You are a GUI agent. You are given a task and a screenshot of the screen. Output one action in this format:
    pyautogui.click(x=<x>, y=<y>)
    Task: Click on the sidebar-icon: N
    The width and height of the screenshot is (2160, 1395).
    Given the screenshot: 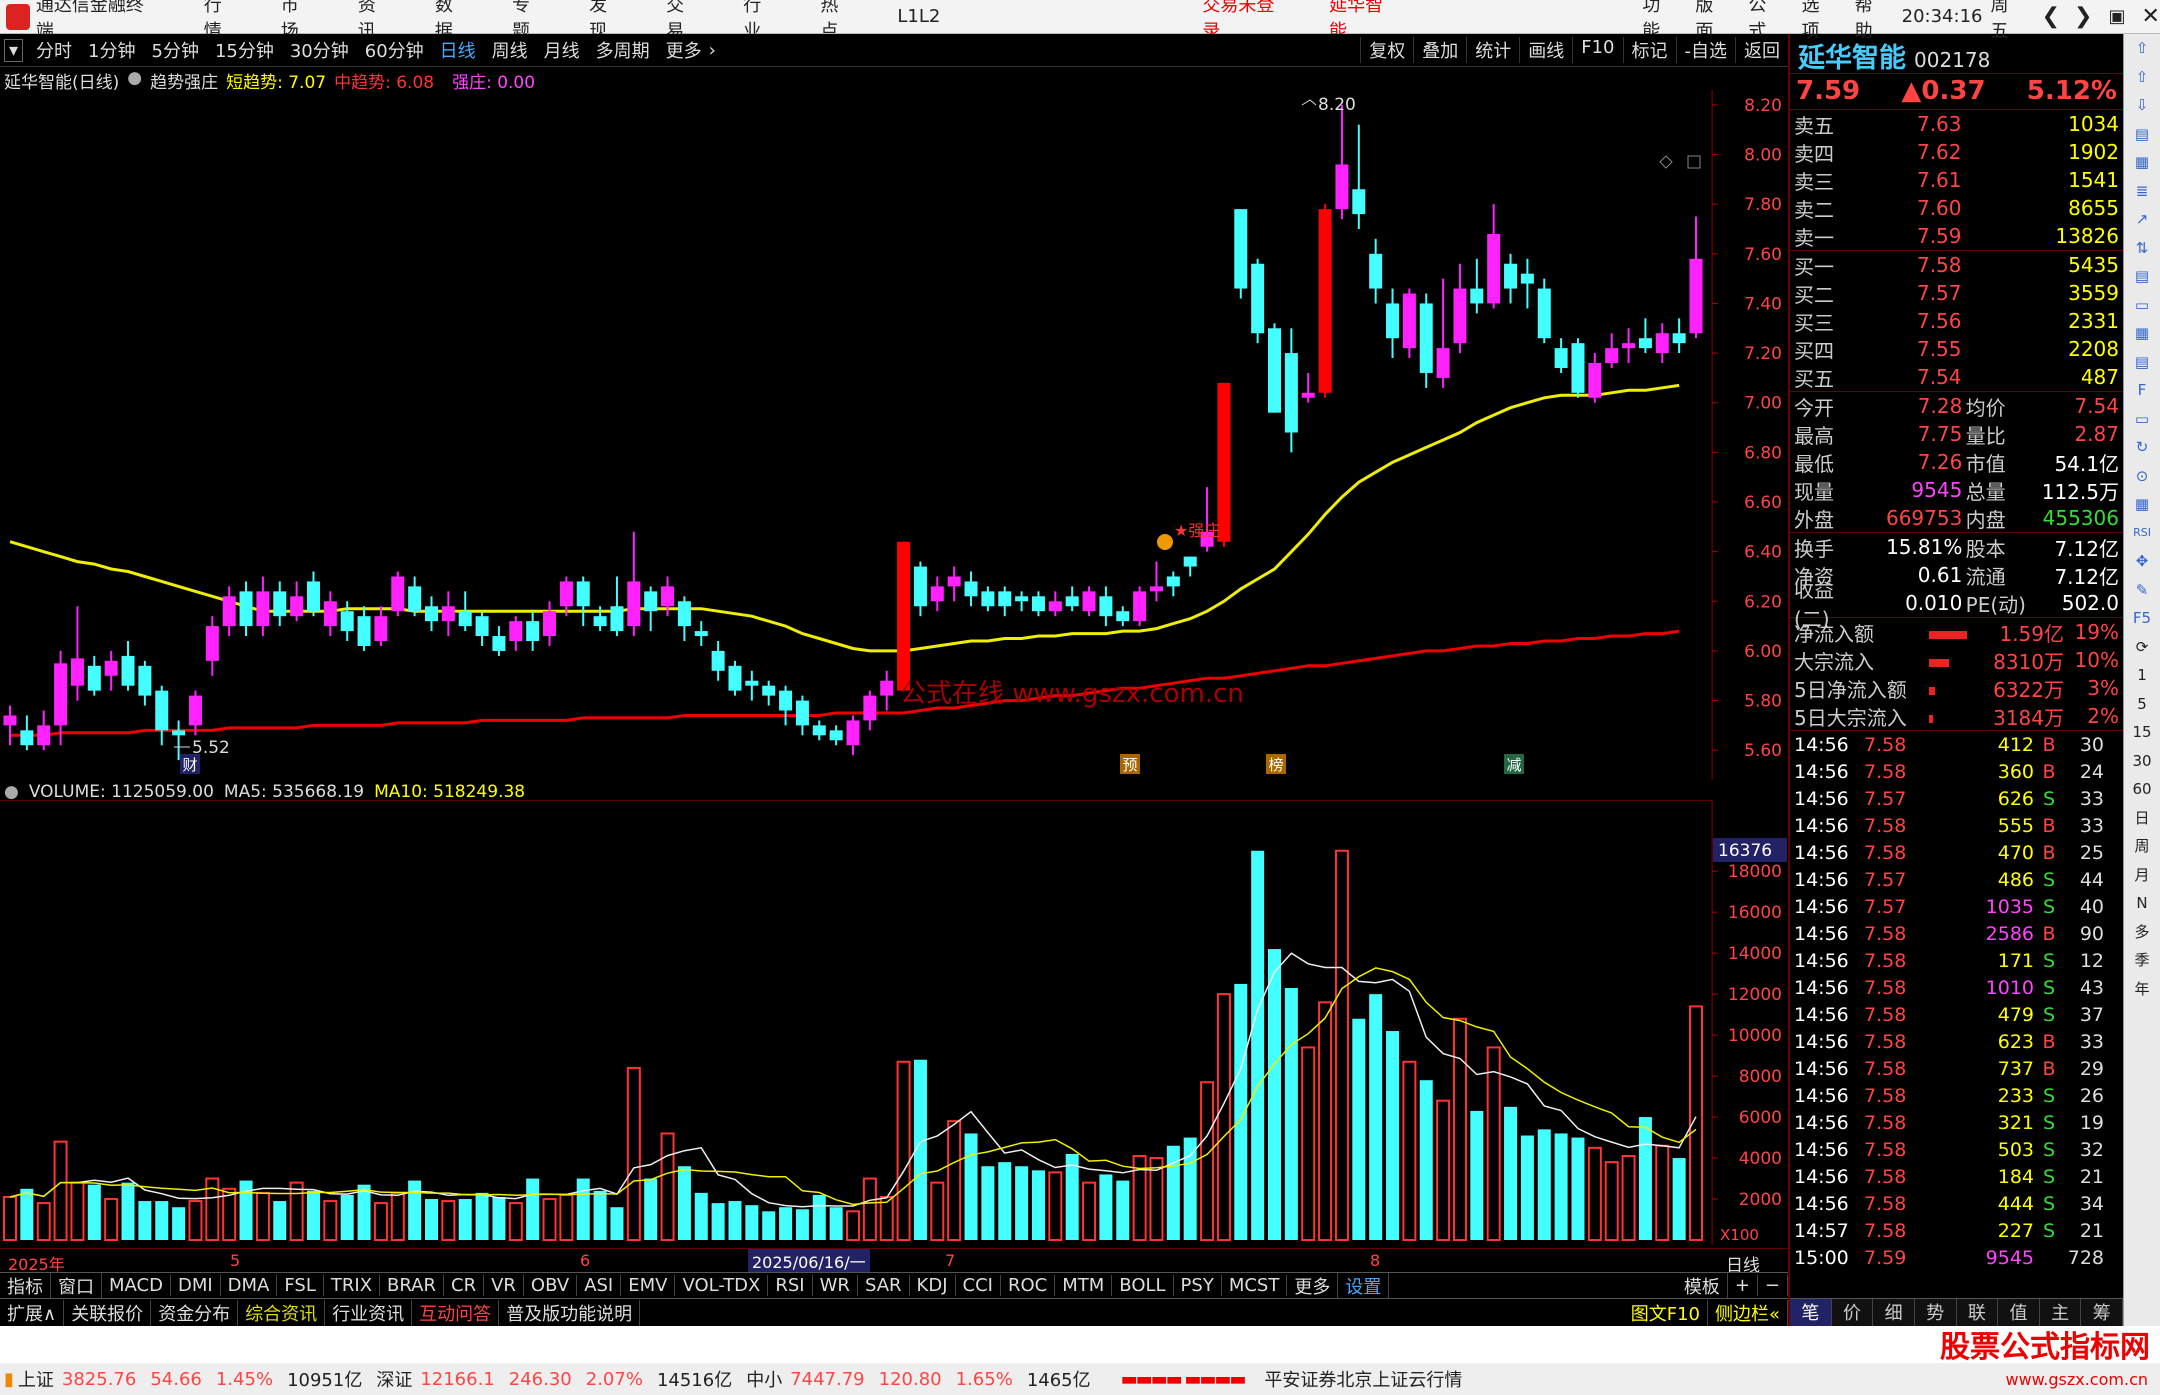 What is the action you would take?
    pyautogui.click(x=2142, y=903)
    